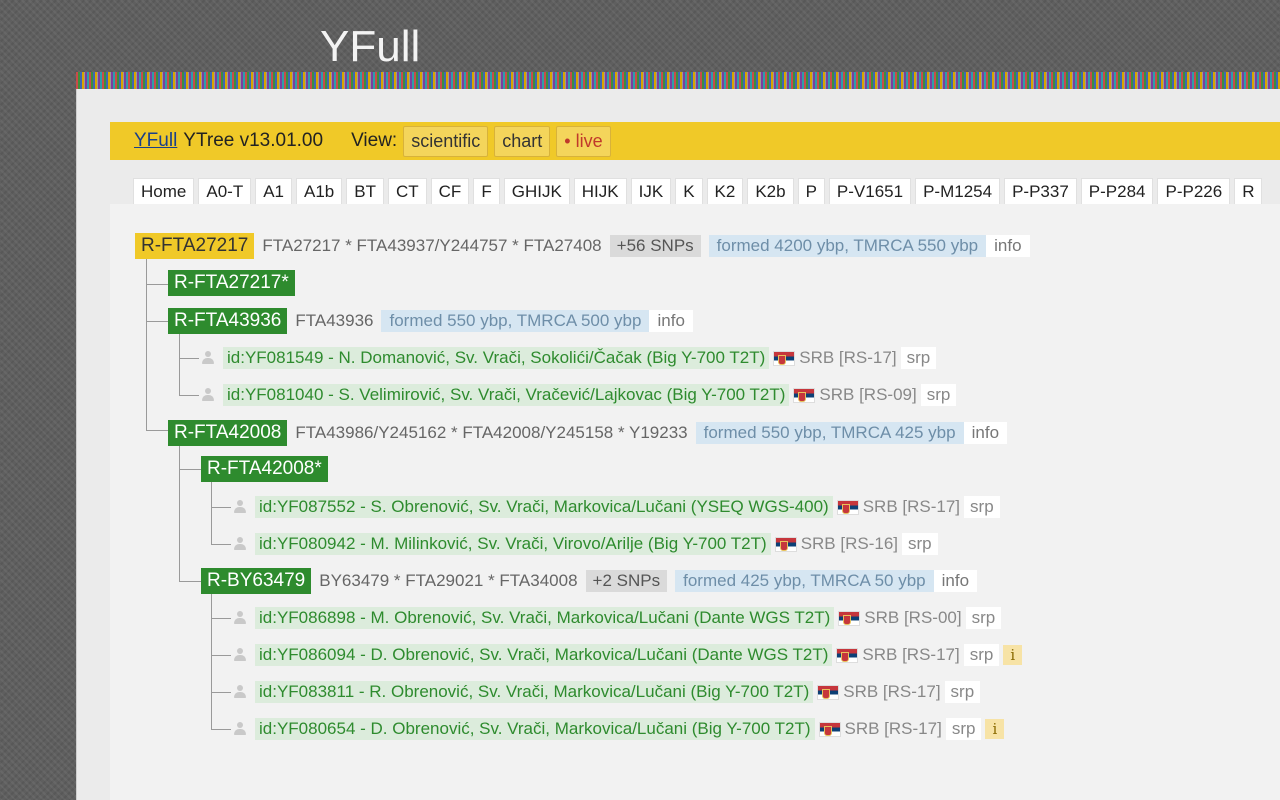  What do you see at coordinates (1040, 191) in the screenshot?
I see `tab-p-p337: P-P337` at bounding box center [1040, 191].